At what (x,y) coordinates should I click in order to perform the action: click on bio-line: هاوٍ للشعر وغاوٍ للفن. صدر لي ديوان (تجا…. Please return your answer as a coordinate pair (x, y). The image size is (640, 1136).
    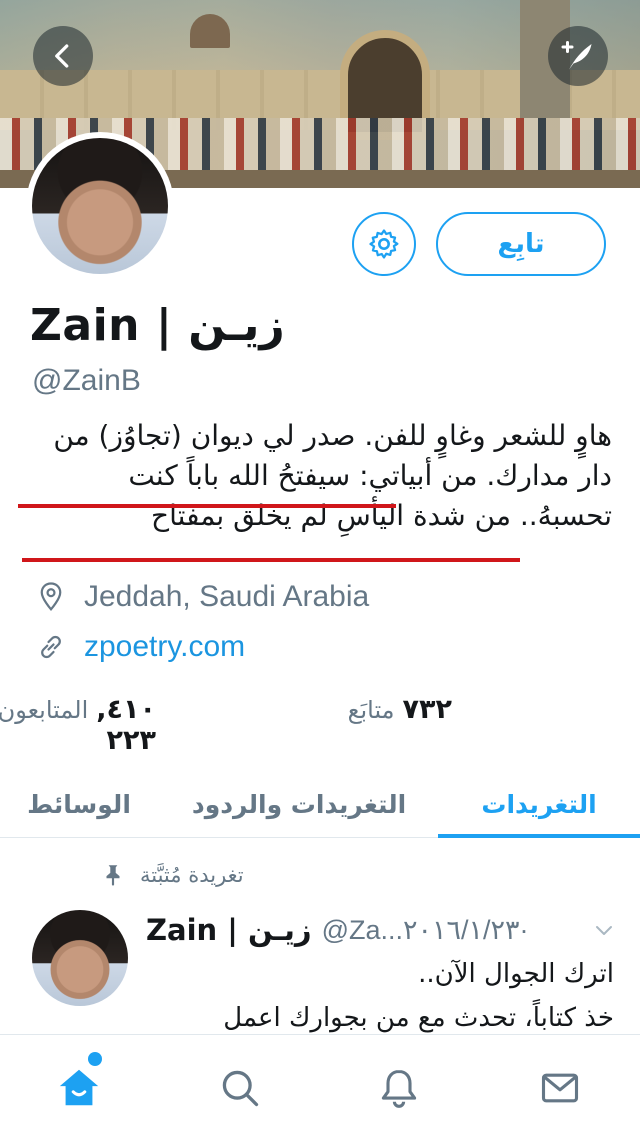
    Looking at the image, I should click on (332, 435).